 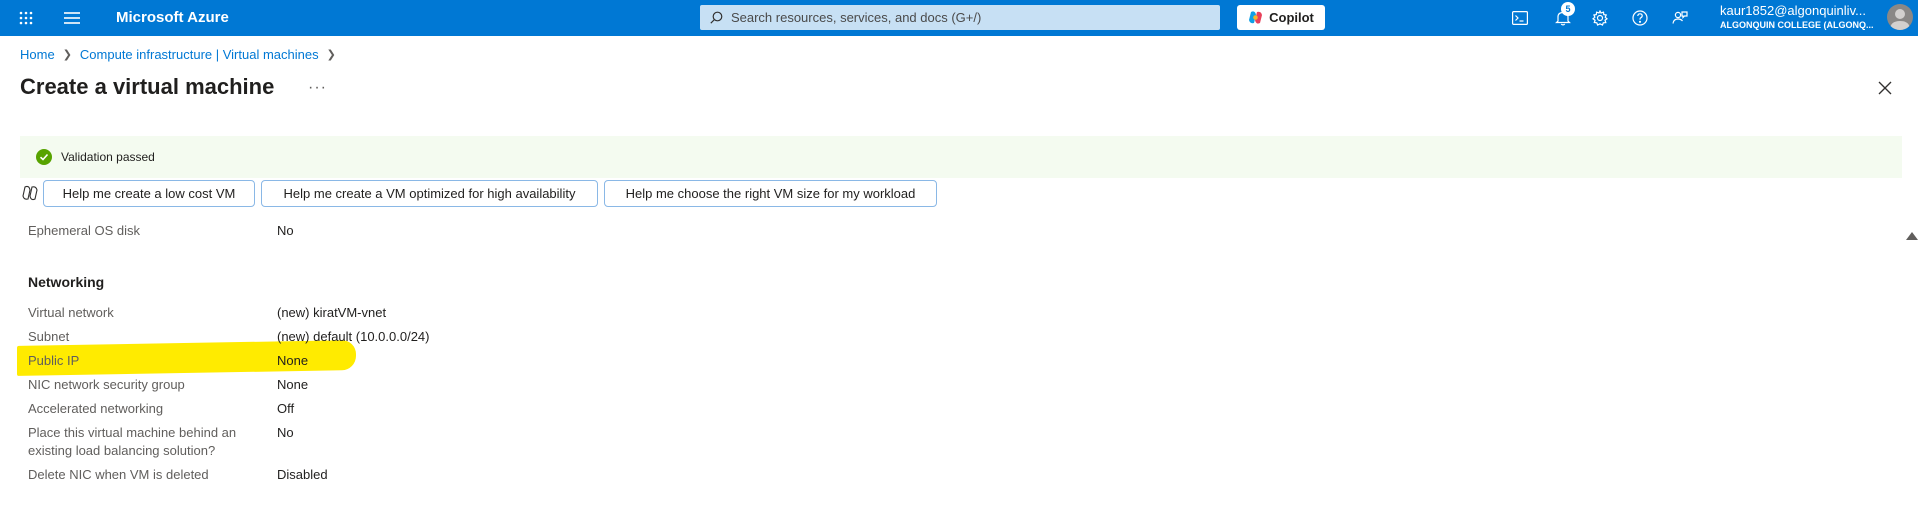 What do you see at coordinates (84, 230) in the screenshot?
I see `ephemeral-os-disk-label: Ephemeral OS disk` at bounding box center [84, 230].